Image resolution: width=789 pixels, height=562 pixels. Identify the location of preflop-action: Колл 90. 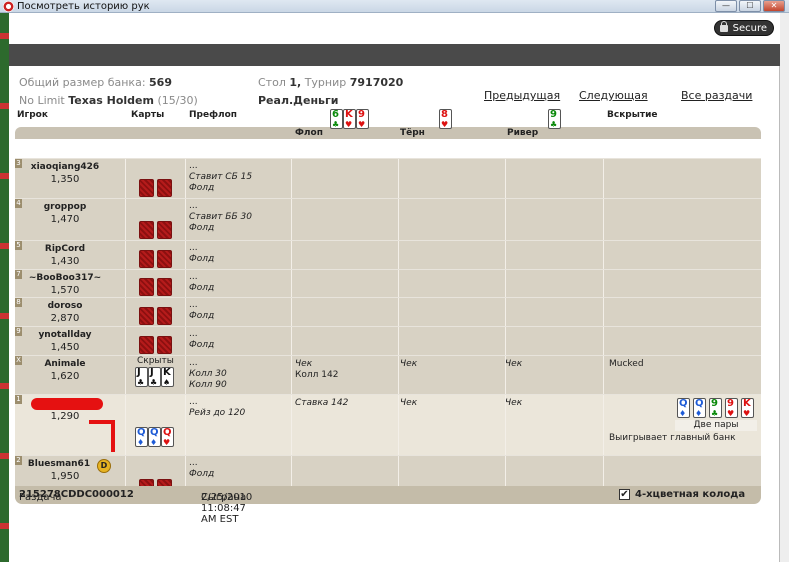
(208, 385).